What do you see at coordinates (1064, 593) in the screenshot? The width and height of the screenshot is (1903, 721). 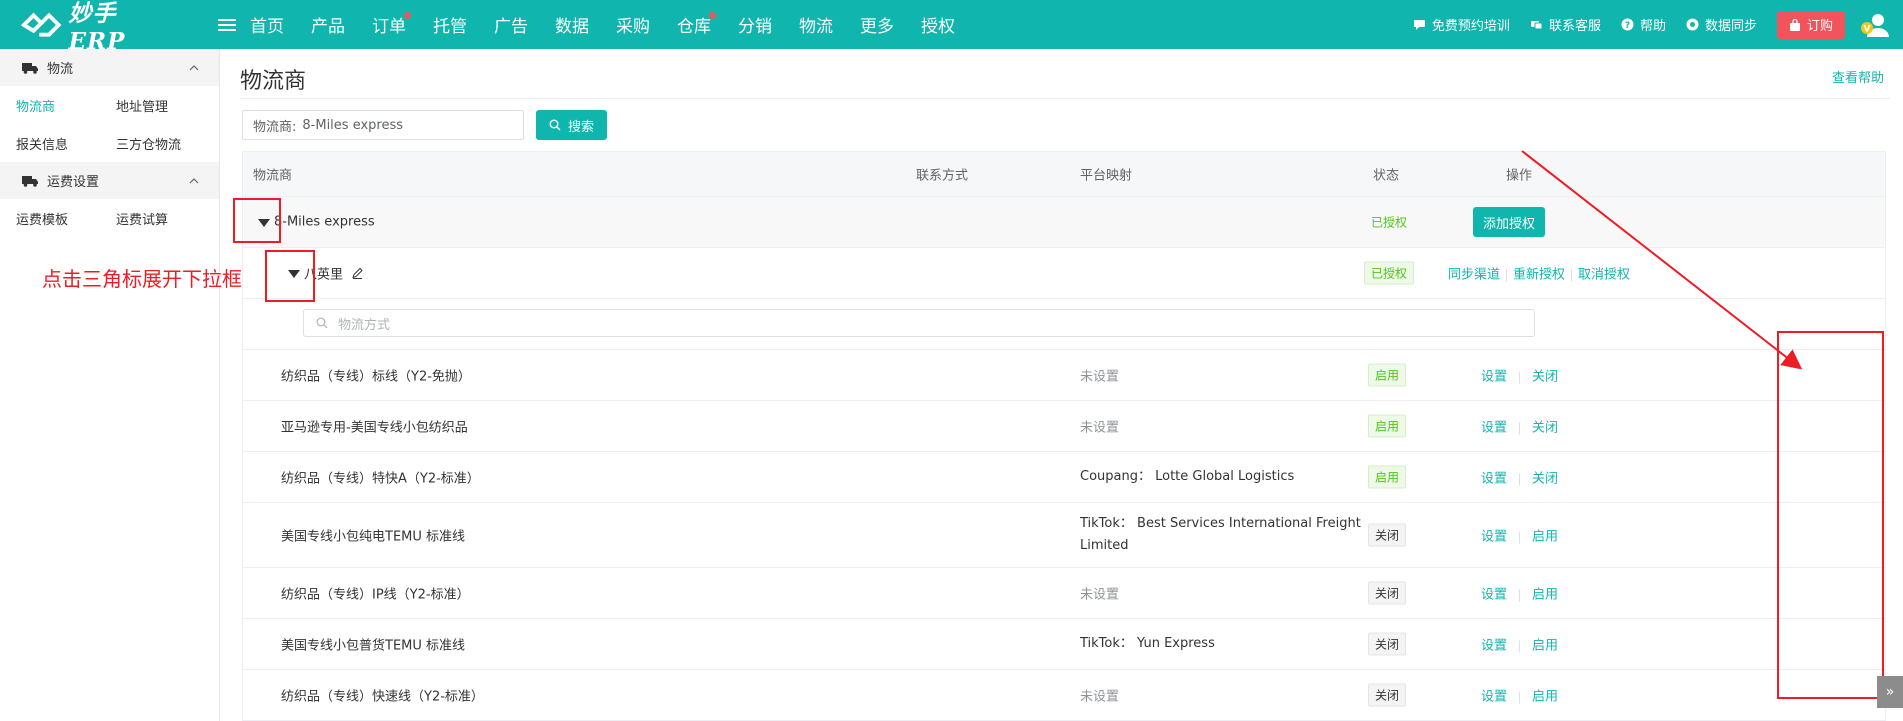 I see `table-row: 纺织品（专线）IP线（Y2-标准） 未设置 关闭 设置 启用` at bounding box center [1064, 593].